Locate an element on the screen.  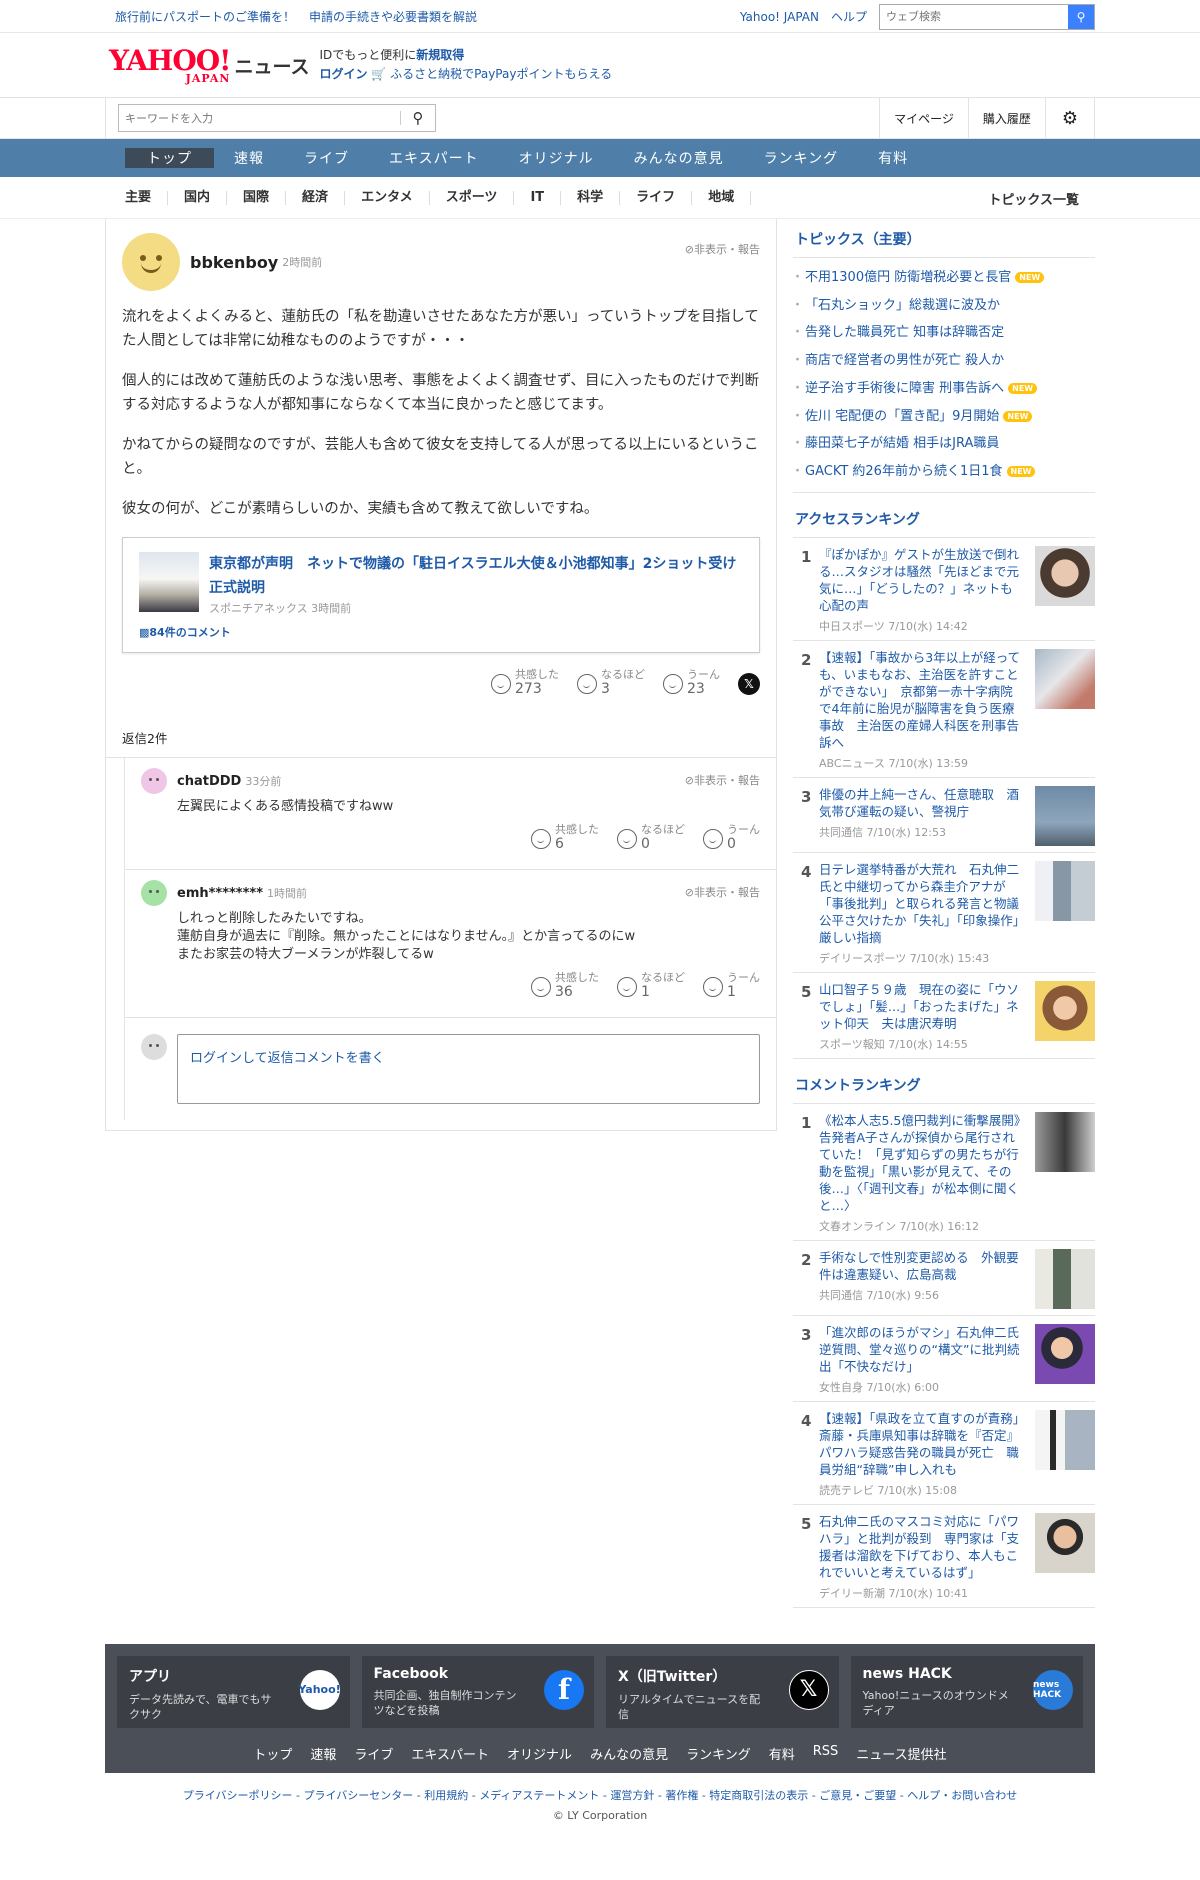
indeed-button: なるほど 0 is located at coordinates (651, 838).